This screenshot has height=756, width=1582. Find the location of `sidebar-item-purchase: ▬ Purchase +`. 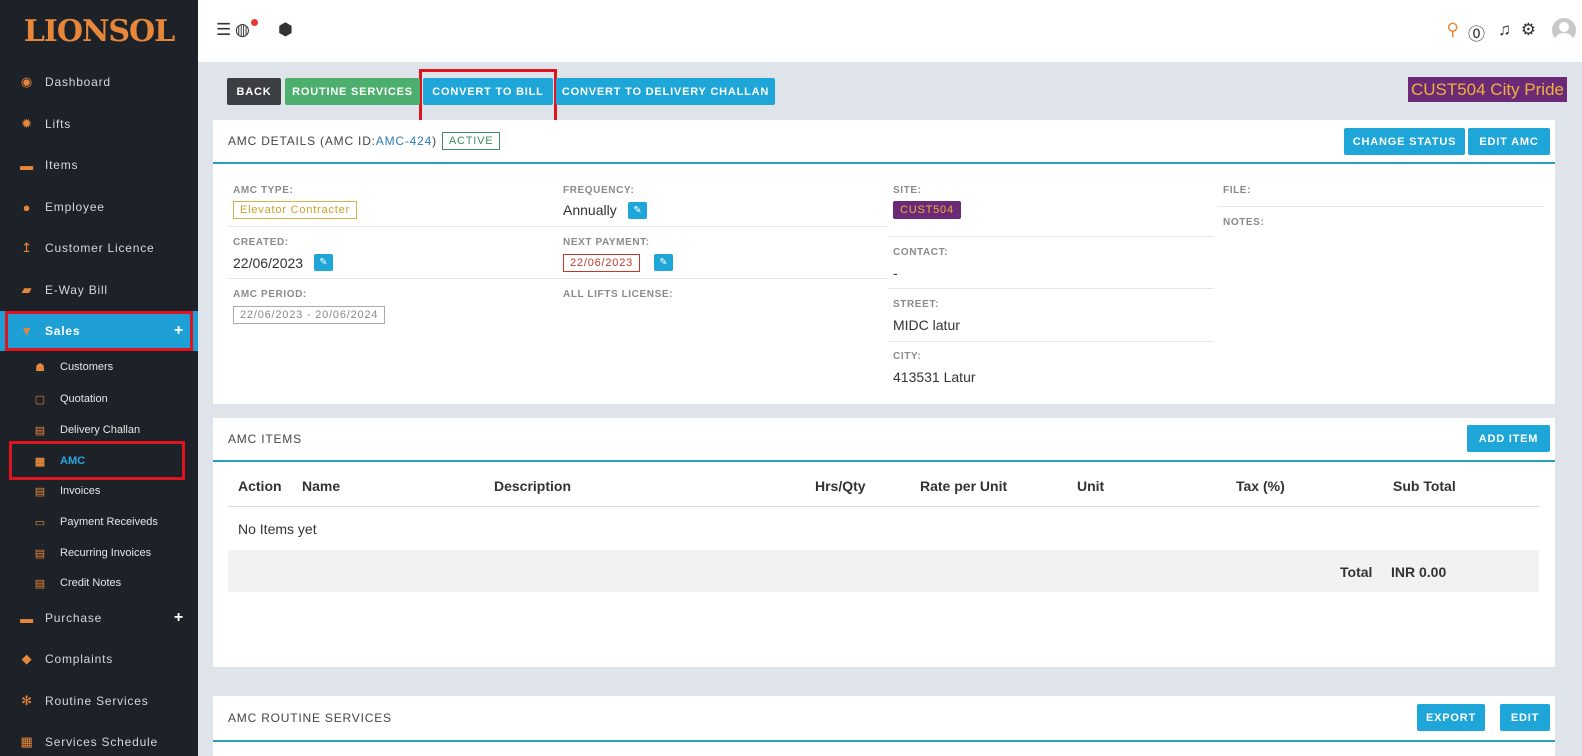

sidebar-item-purchase: ▬ Purchase + is located at coordinates (99, 618).